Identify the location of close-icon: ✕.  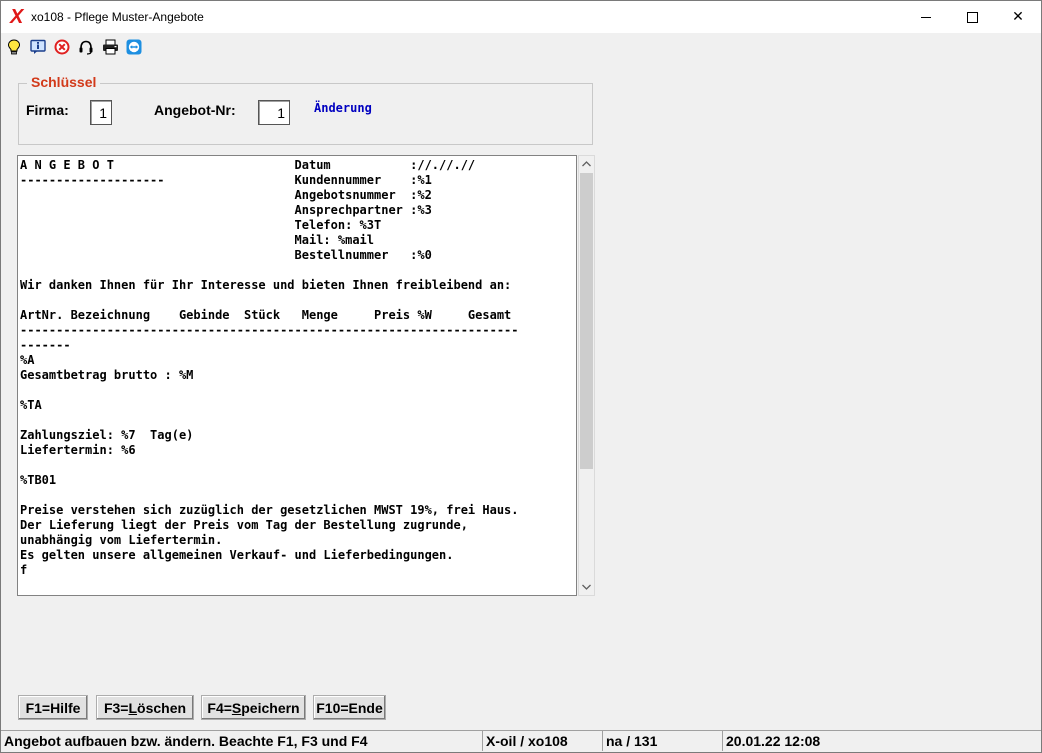
(1018, 17).